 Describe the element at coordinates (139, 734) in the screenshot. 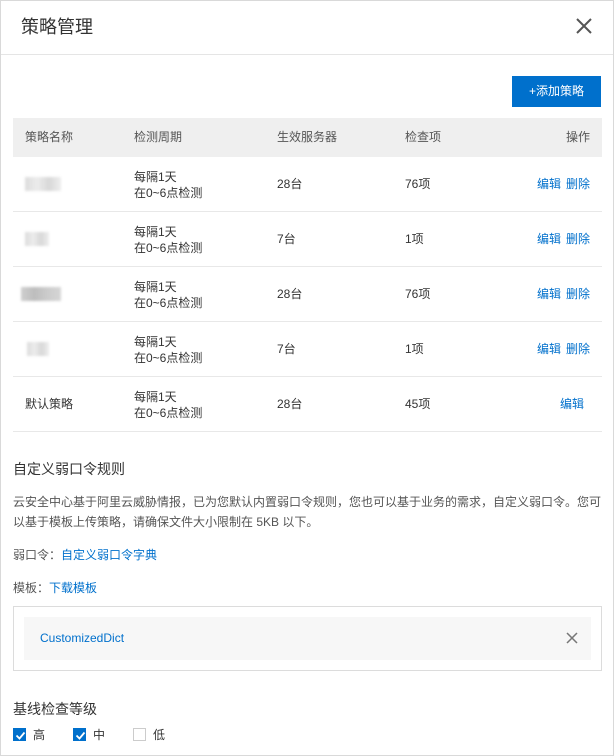

I see `unchecked-icon` at that location.